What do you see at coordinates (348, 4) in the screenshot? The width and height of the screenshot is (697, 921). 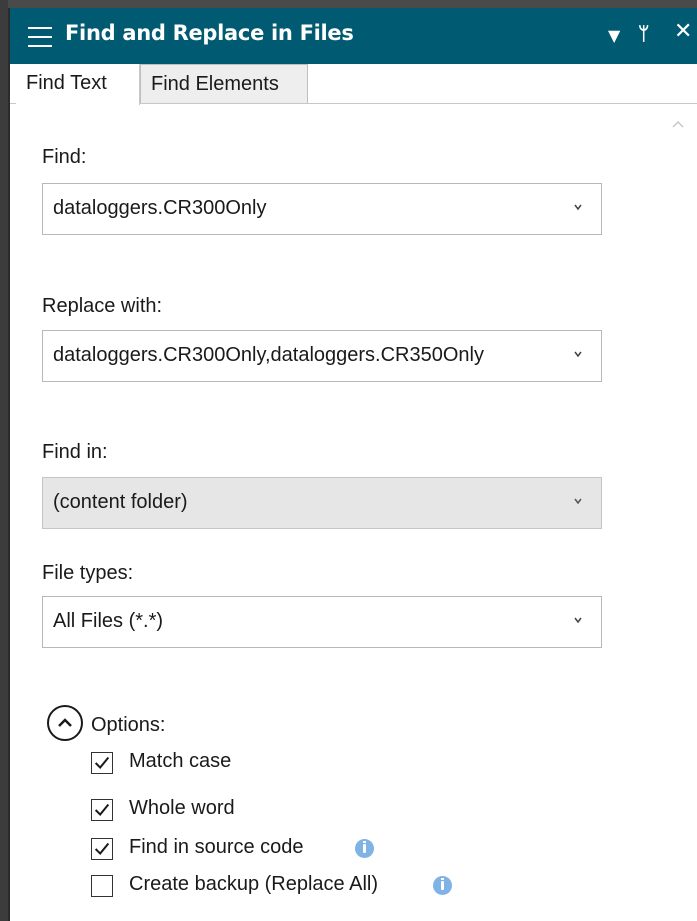 I see `window-frame-top` at bounding box center [348, 4].